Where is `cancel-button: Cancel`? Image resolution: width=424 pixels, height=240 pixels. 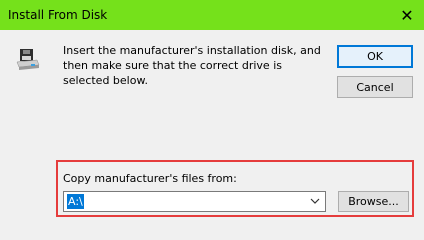 cancel-button: Cancel is located at coordinates (375, 87).